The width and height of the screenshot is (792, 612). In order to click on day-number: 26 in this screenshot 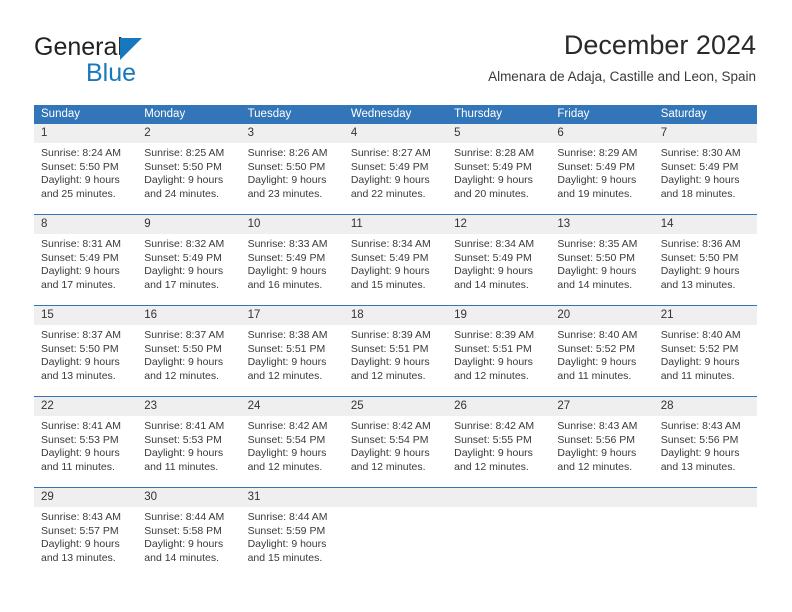, I will do `click(498, 406)`.